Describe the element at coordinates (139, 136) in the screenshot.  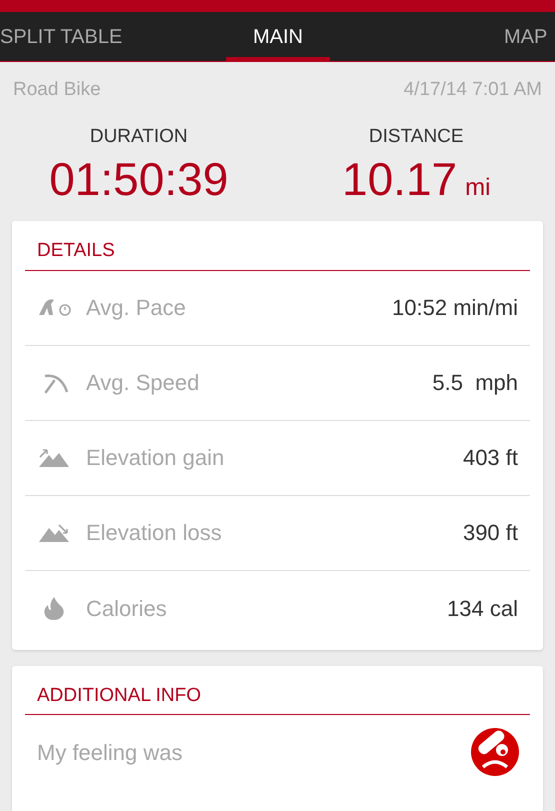
I see `stat-label: DURATION` at that location.